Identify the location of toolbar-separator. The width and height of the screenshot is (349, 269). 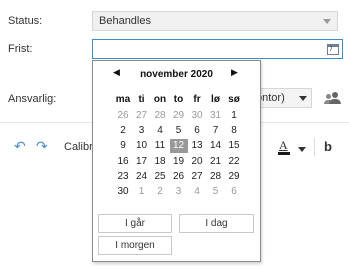
(314, 147).